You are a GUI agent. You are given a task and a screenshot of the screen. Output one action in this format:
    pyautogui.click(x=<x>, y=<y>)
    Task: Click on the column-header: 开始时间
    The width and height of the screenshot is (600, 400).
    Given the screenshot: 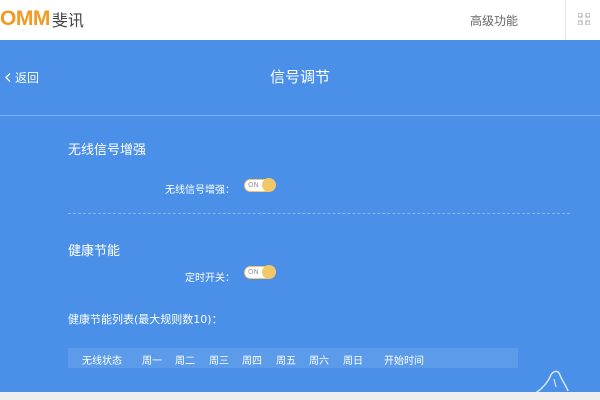 What is the action you would take?
    pyautogui.click(x=404, y=361)
    